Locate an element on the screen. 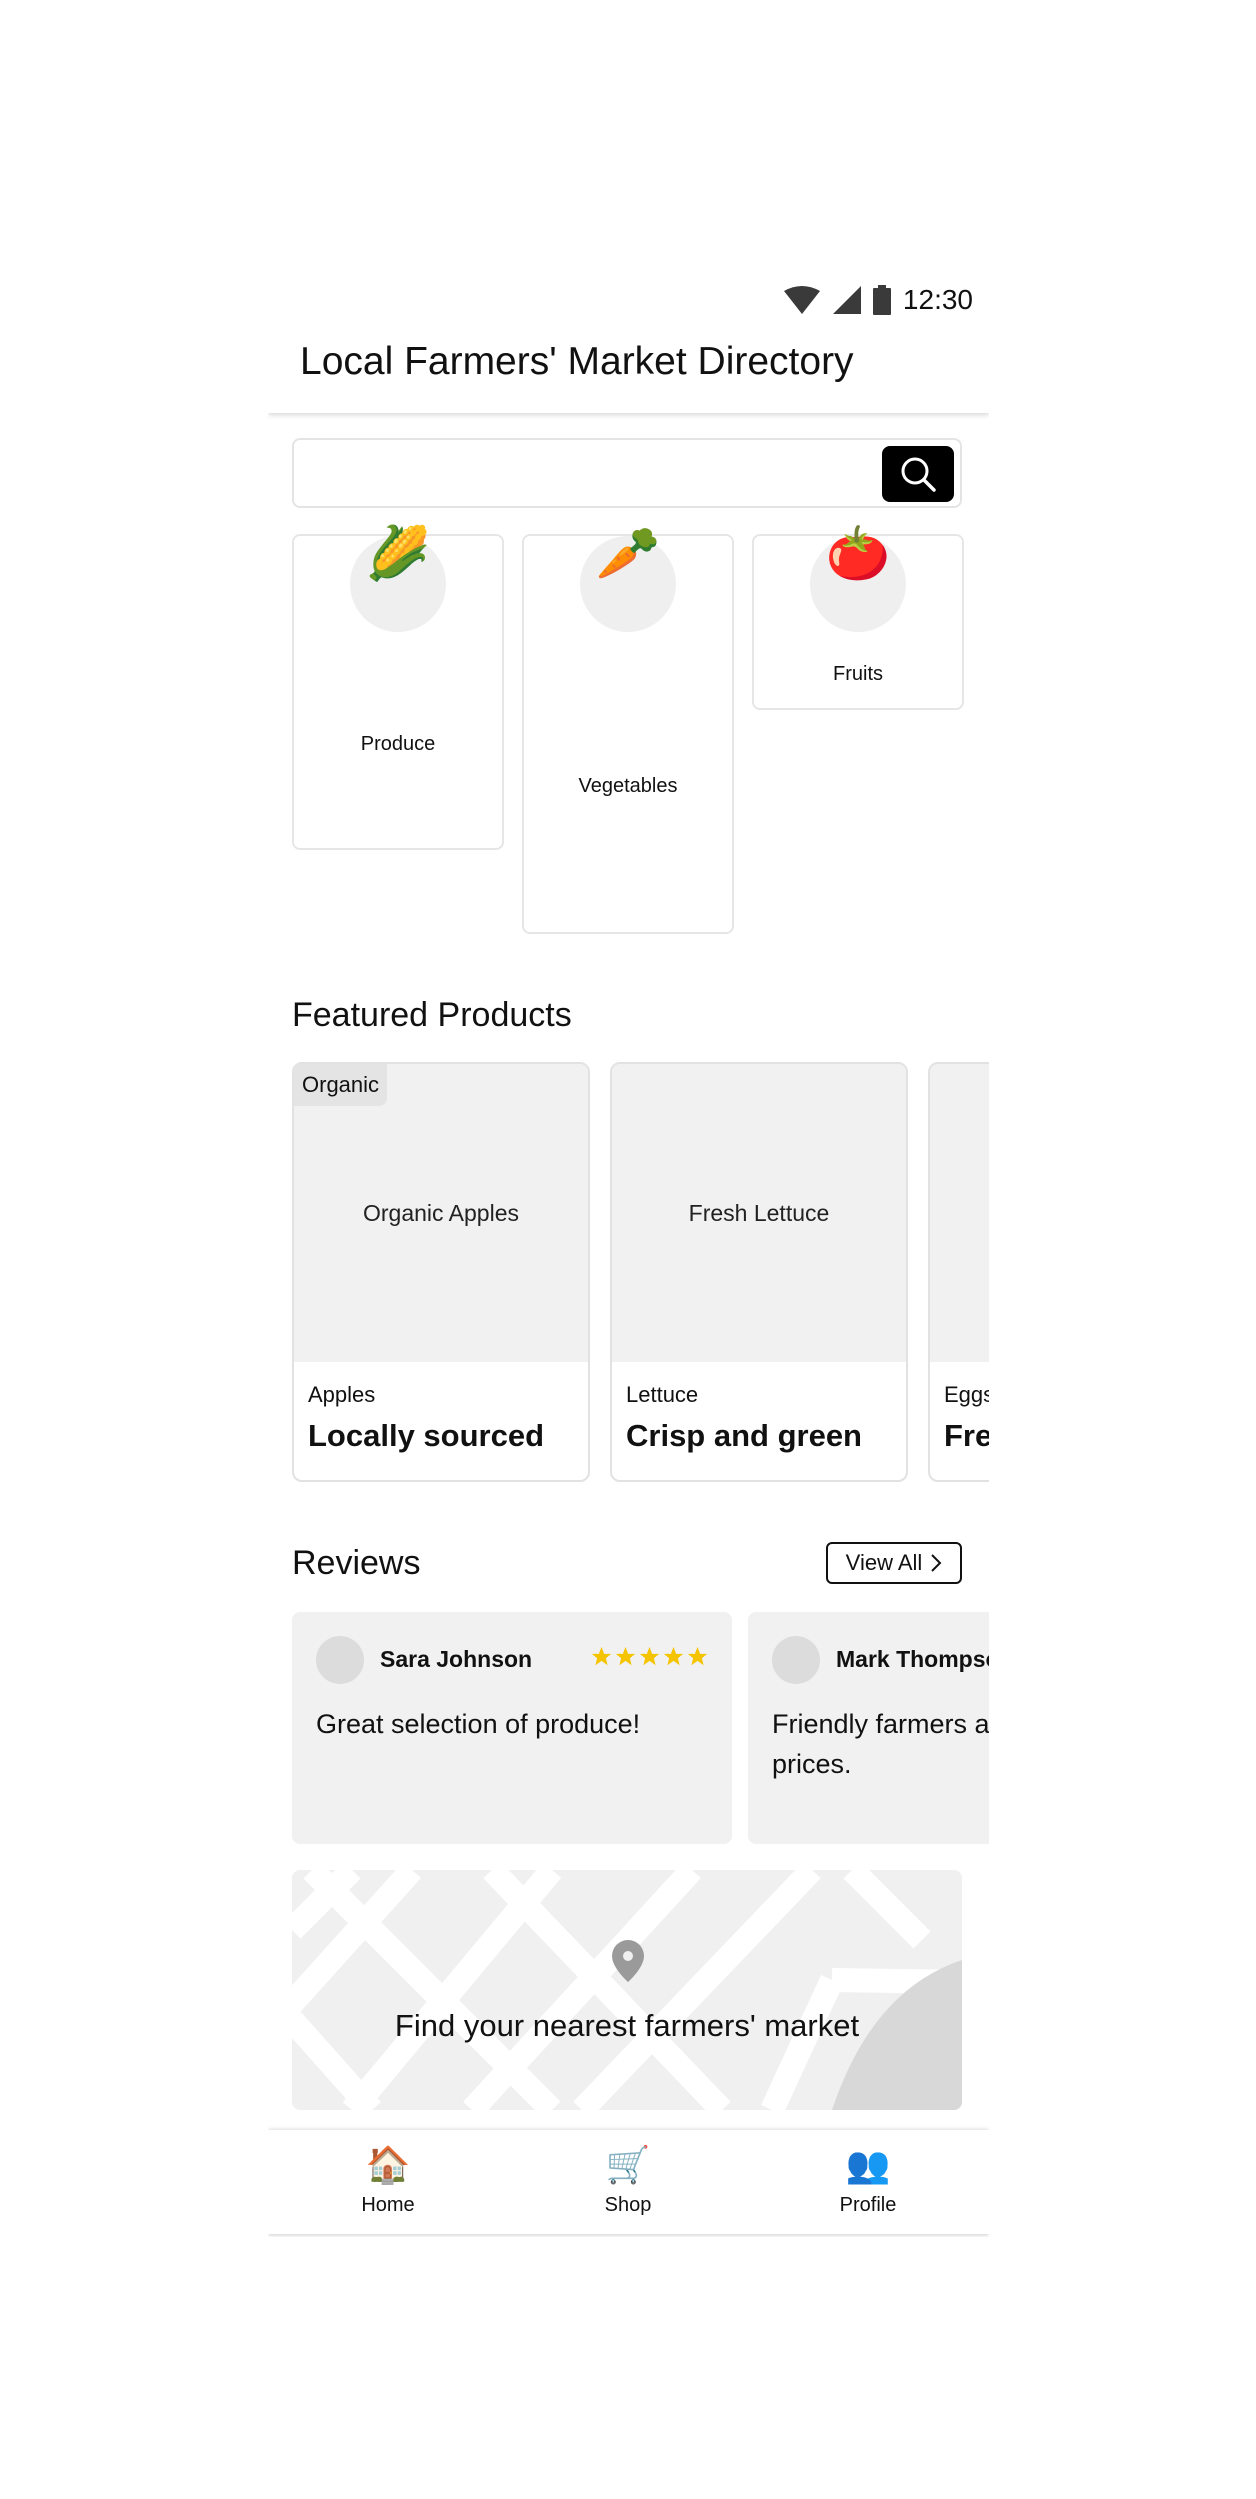 Image resolution: width=1256 pixels, height=2499 pixels. product-image is located at coordinates (959, 1213).